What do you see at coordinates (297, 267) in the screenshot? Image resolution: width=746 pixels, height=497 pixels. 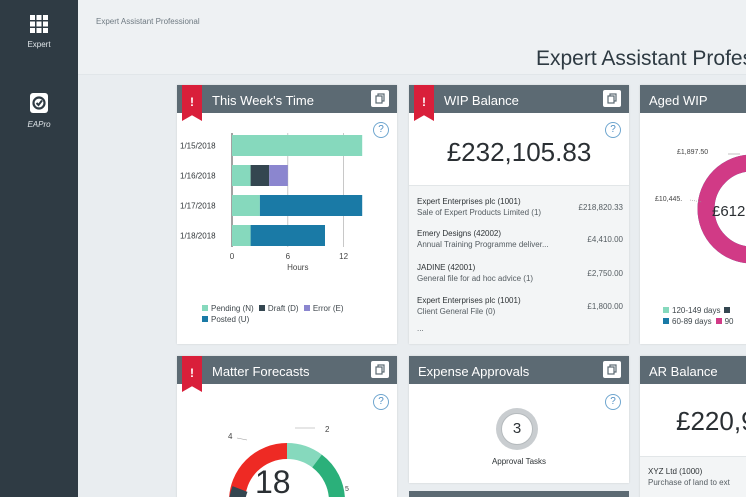 I see `x-axis-label: Hours` at bounding box center [297, 267].